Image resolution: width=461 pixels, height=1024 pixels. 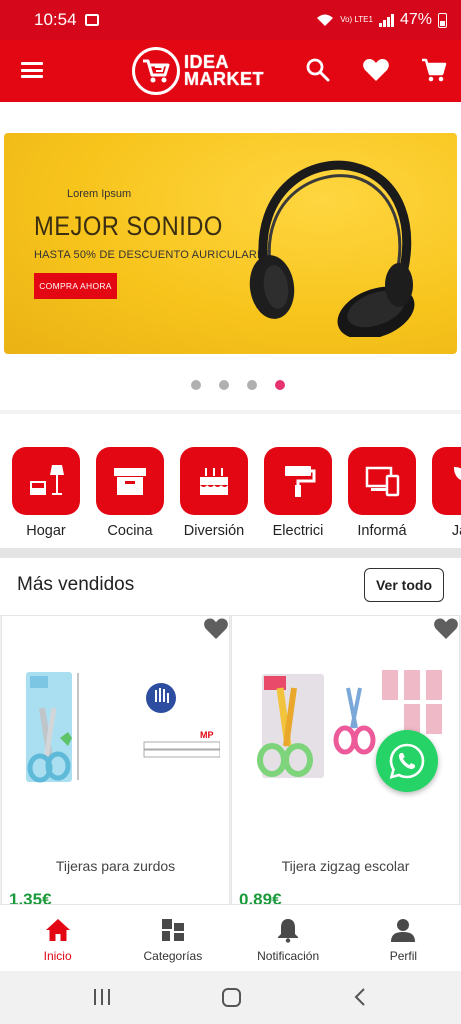 What do you see at coordinates (57, 930) in the screenshot?
I see `home-icon` at bounding box center [57, 930].